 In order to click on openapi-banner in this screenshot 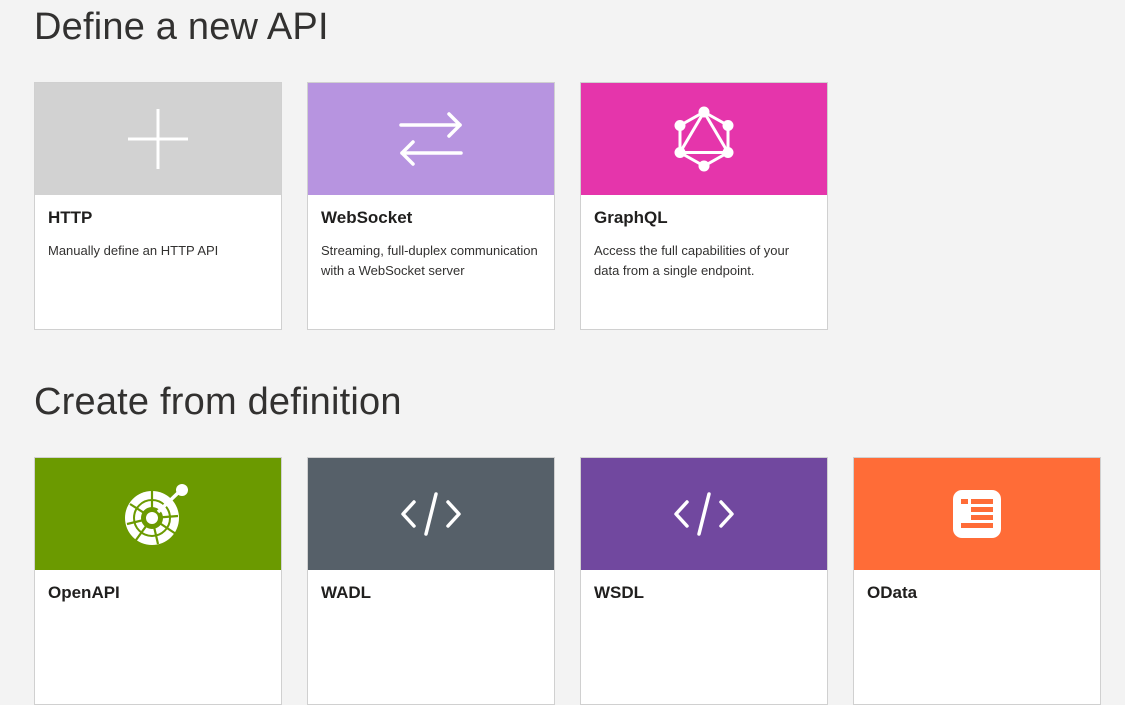, I will do `click(158, 514)`.